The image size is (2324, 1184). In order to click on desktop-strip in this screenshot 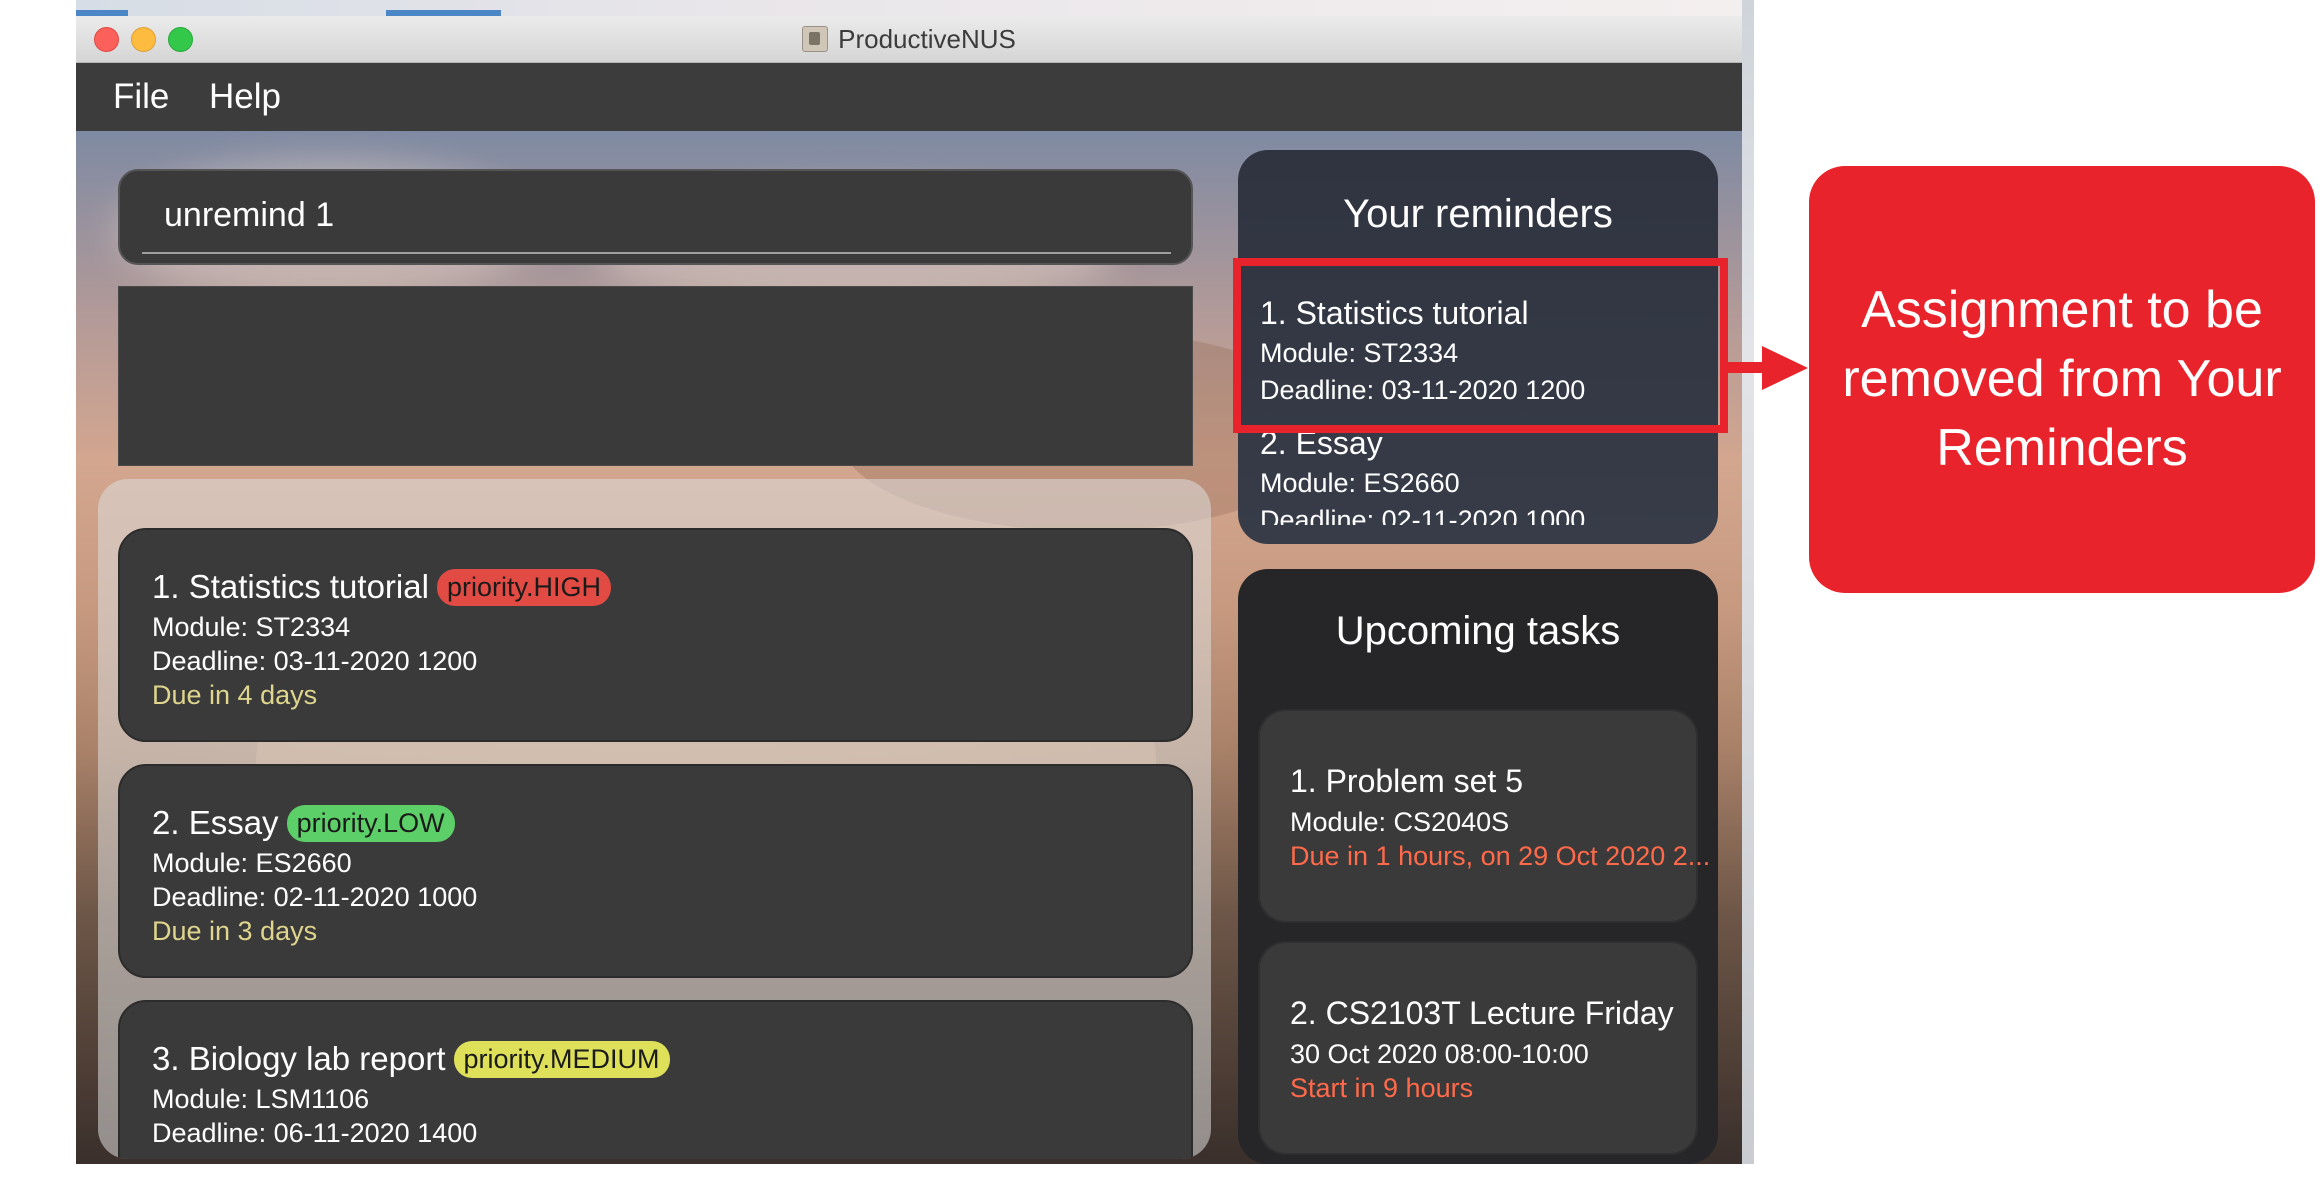, I will do `click(909, 8)`.